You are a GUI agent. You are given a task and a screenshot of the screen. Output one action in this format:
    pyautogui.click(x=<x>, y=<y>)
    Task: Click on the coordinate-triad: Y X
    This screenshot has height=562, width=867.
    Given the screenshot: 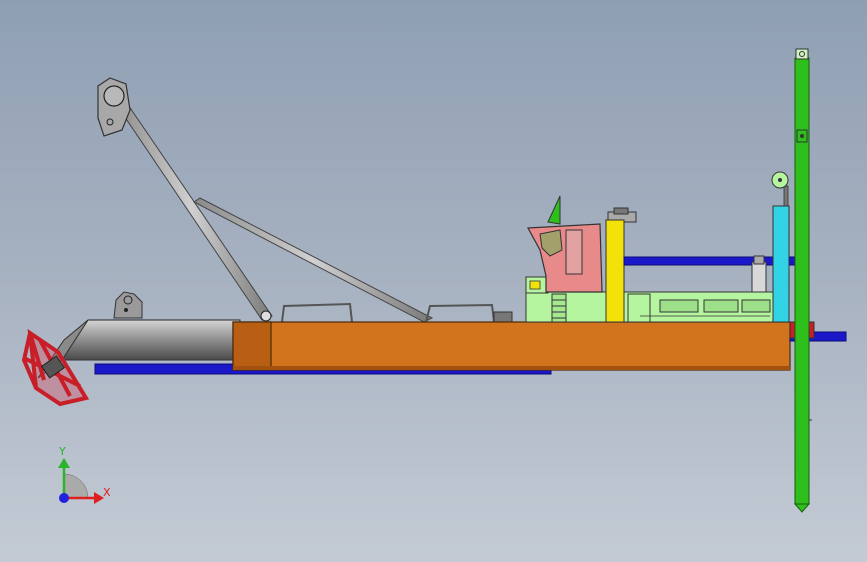 What is the action you would take?
    pyautogui.click(x=84, y=474)
    